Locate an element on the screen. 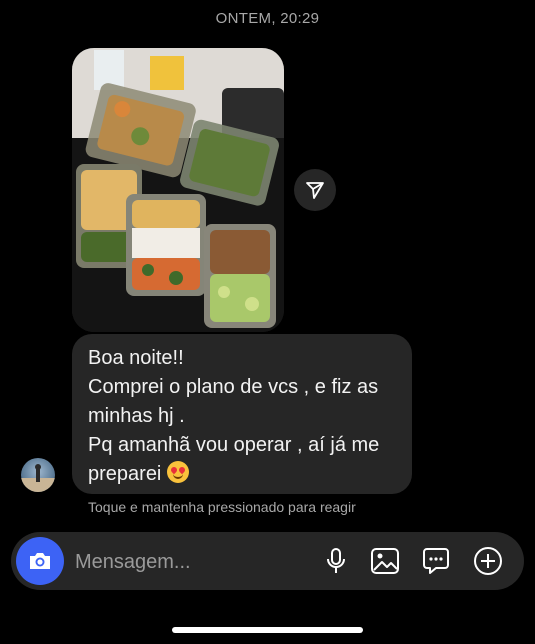 The image size is (535, 644). message-line: Boa noite!! is located at coordinates (136, 358).